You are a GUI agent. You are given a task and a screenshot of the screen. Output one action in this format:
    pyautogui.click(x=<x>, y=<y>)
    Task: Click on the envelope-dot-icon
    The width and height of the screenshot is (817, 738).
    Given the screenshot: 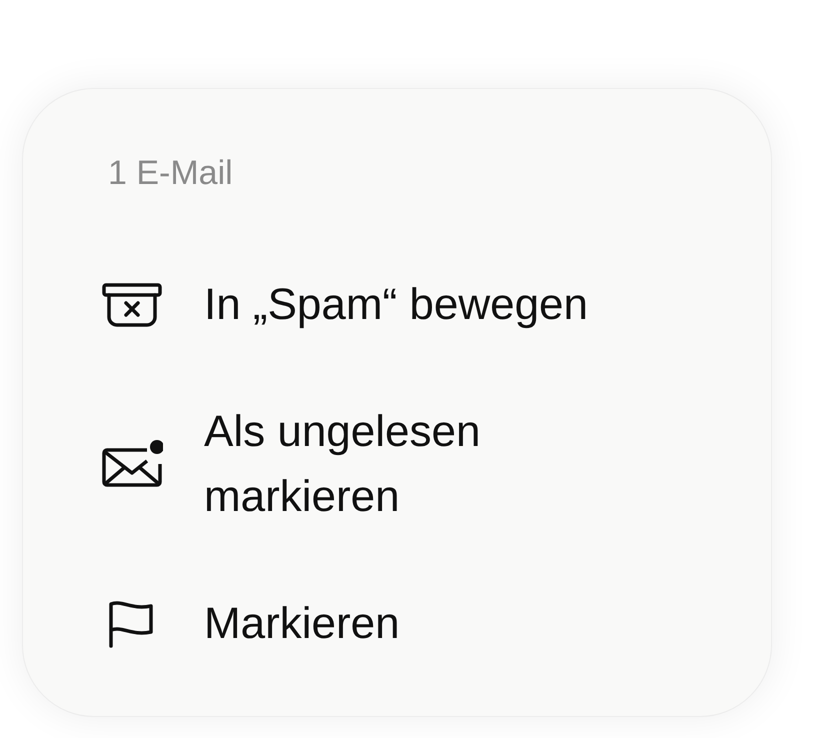 What is the action you would take?
    pyautogui.click(x=132, y=464)
    